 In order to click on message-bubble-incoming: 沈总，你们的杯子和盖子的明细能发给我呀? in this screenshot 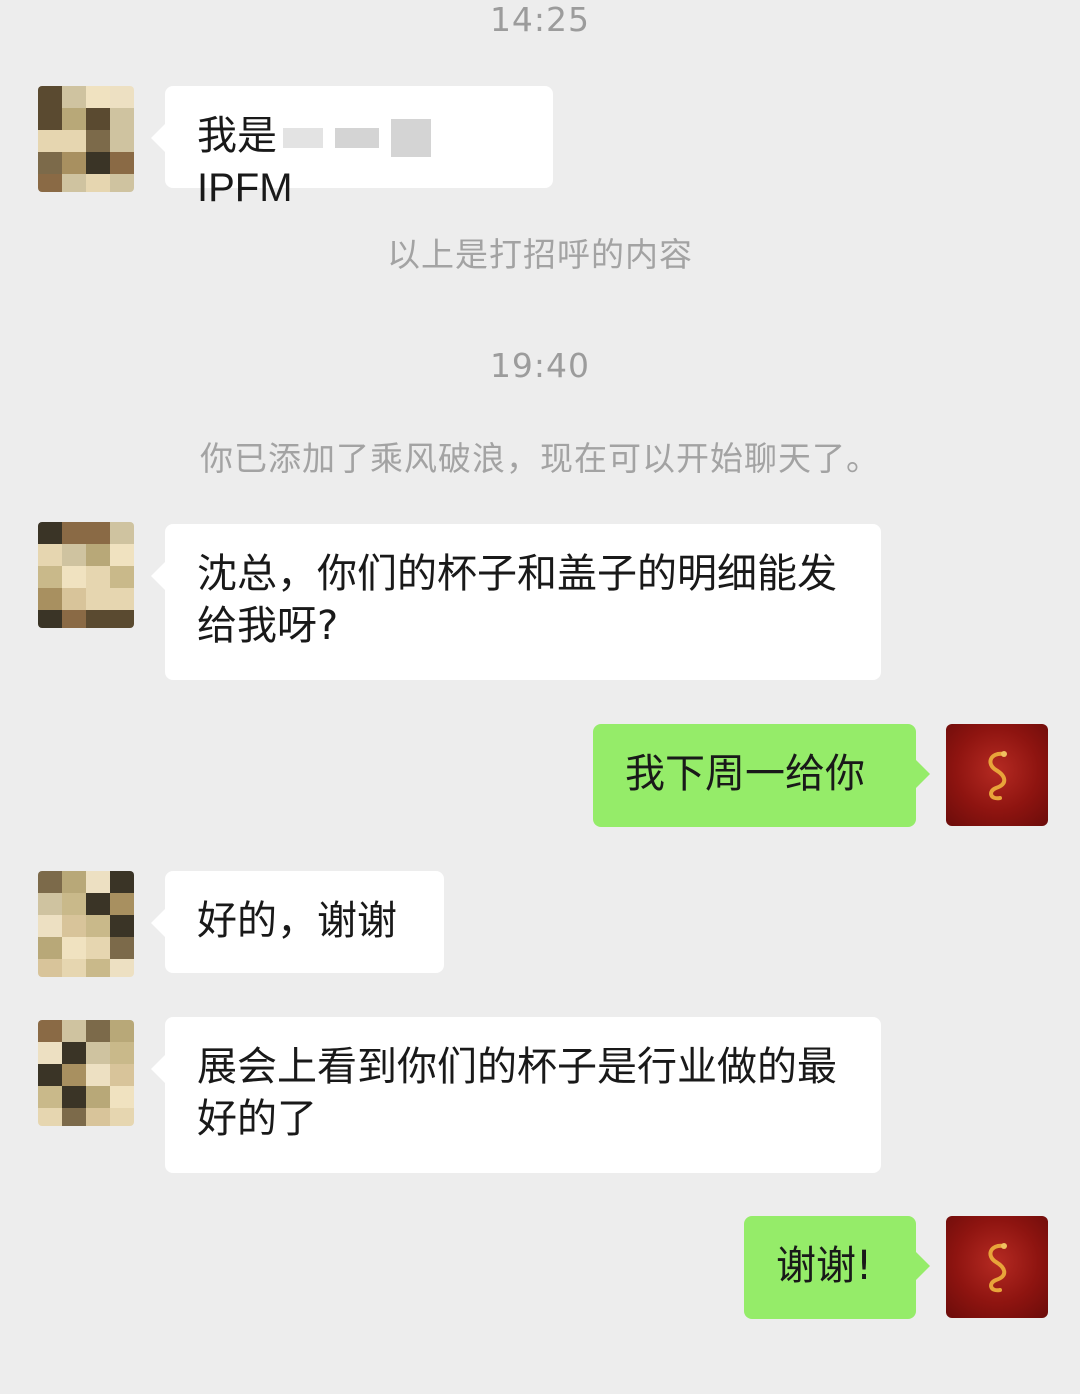, I will do `click(516, 602)`.